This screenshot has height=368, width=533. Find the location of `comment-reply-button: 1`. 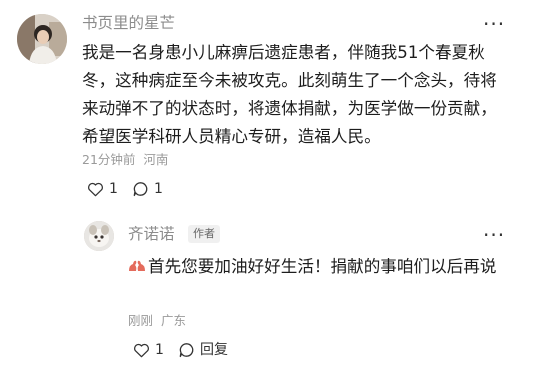

comment-reply-button: 1 is located at coordinates (147, 189).